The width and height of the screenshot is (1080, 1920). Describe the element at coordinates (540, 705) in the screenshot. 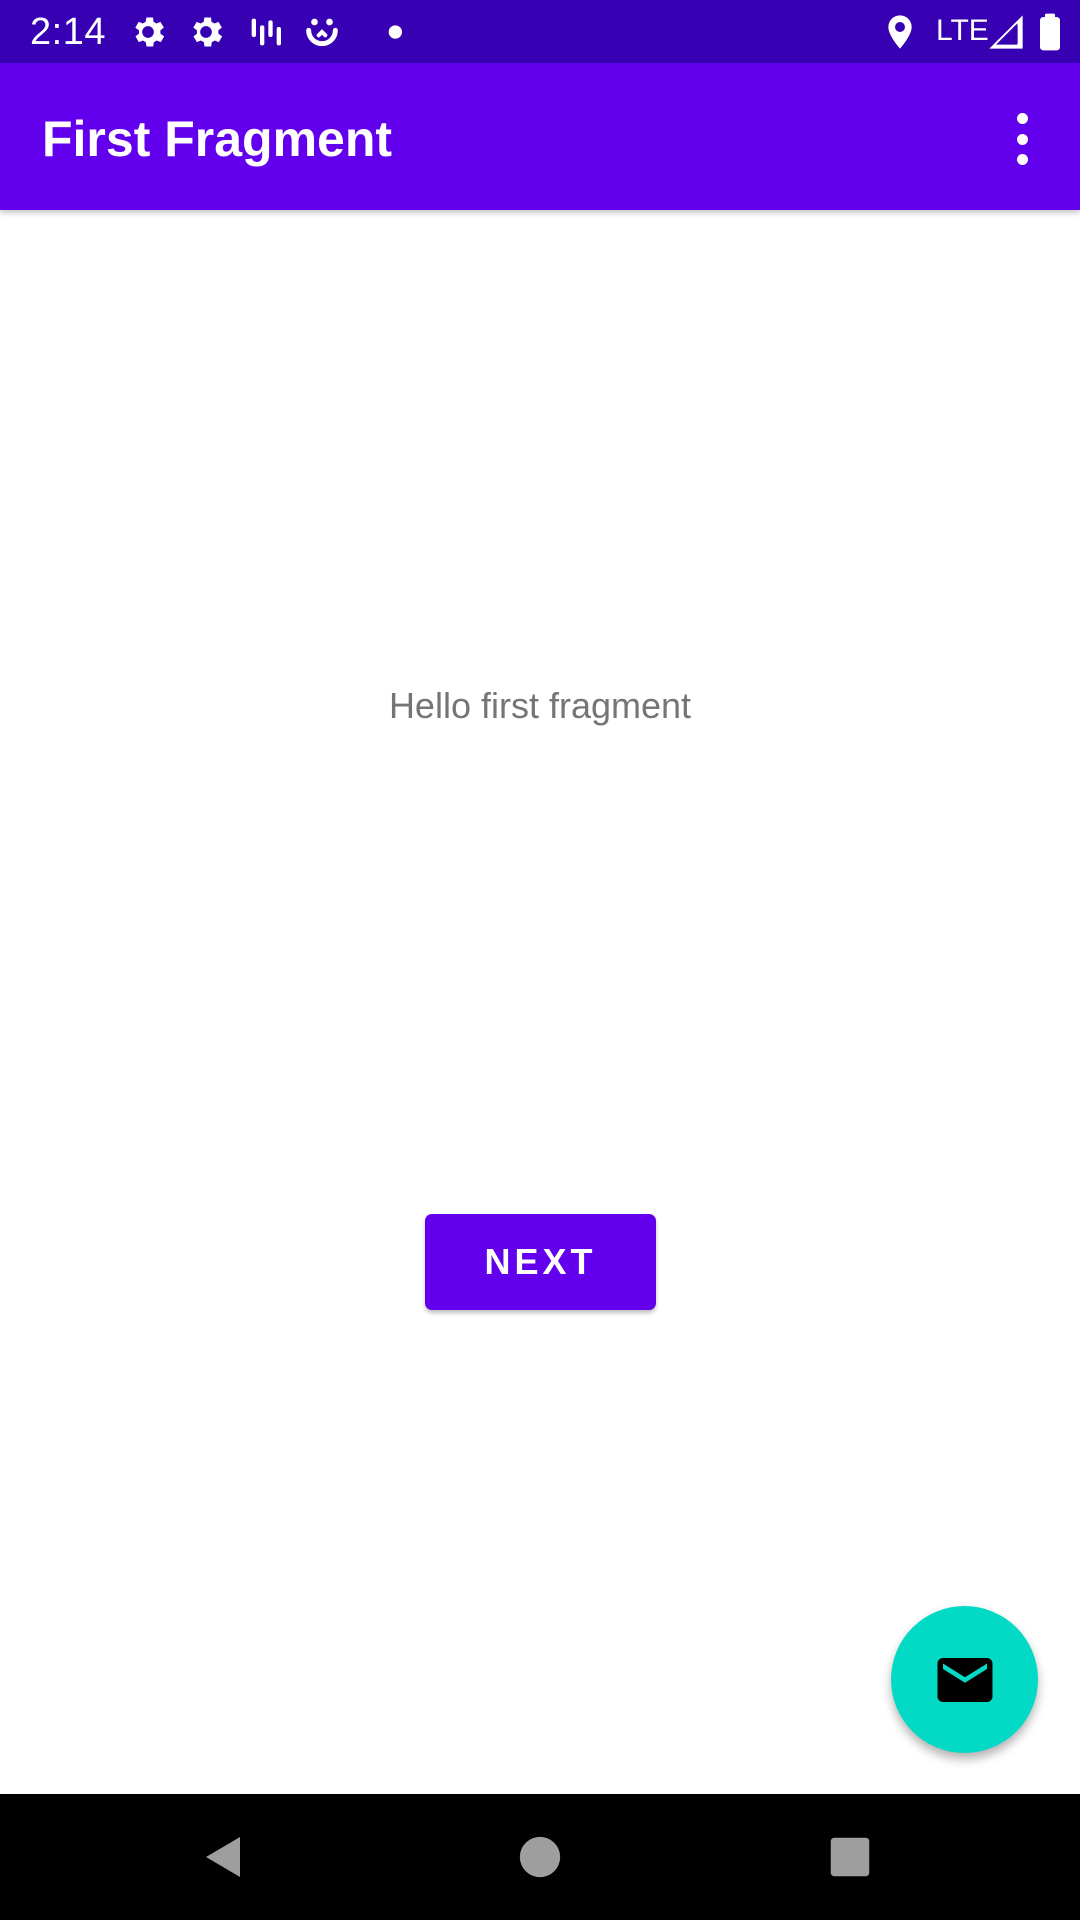

I see `fragment-message: Hello first fragment` at that location.